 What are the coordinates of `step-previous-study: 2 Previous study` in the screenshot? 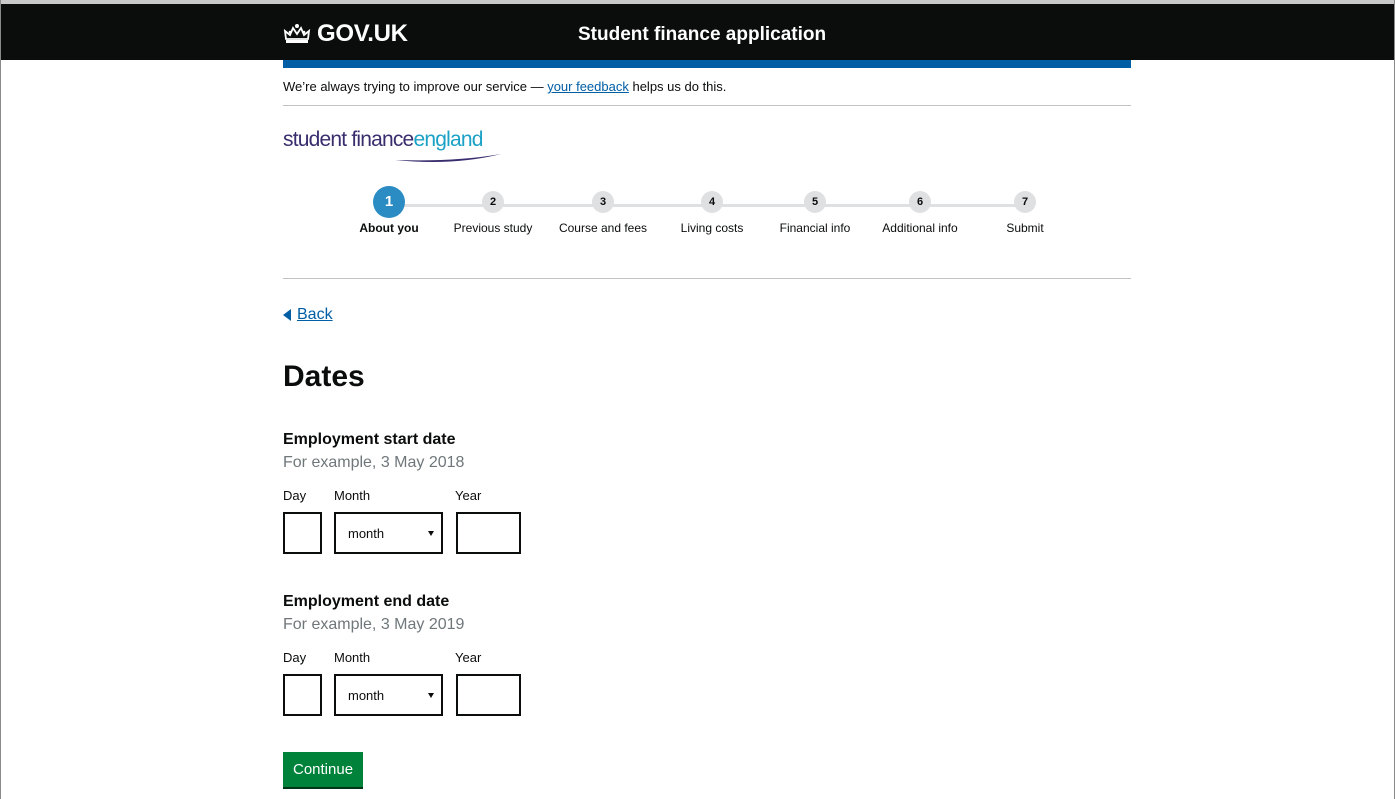 It's located at (493, 213).